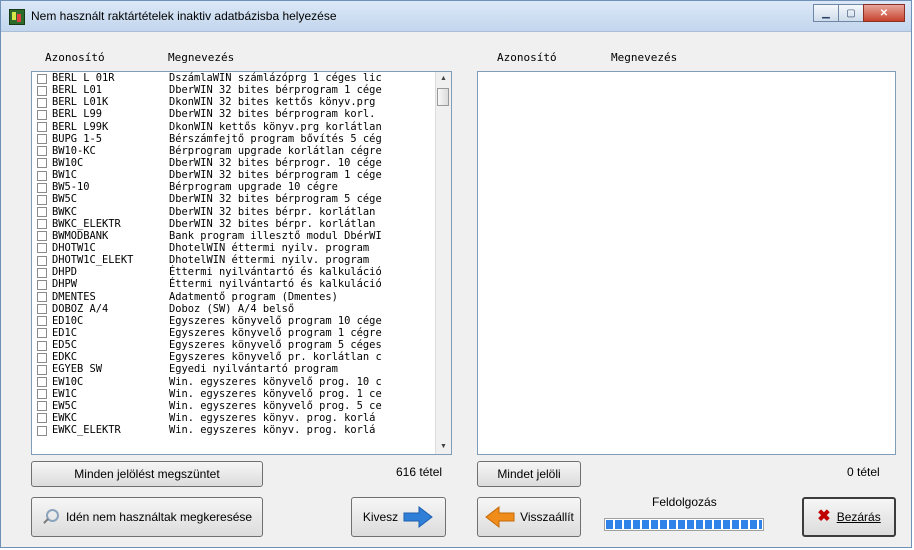  Describe the element at coordinates (275, 332) in the screenshot. I see `item-name: Egyszeres könyvelő program 1 cégre` at that location.